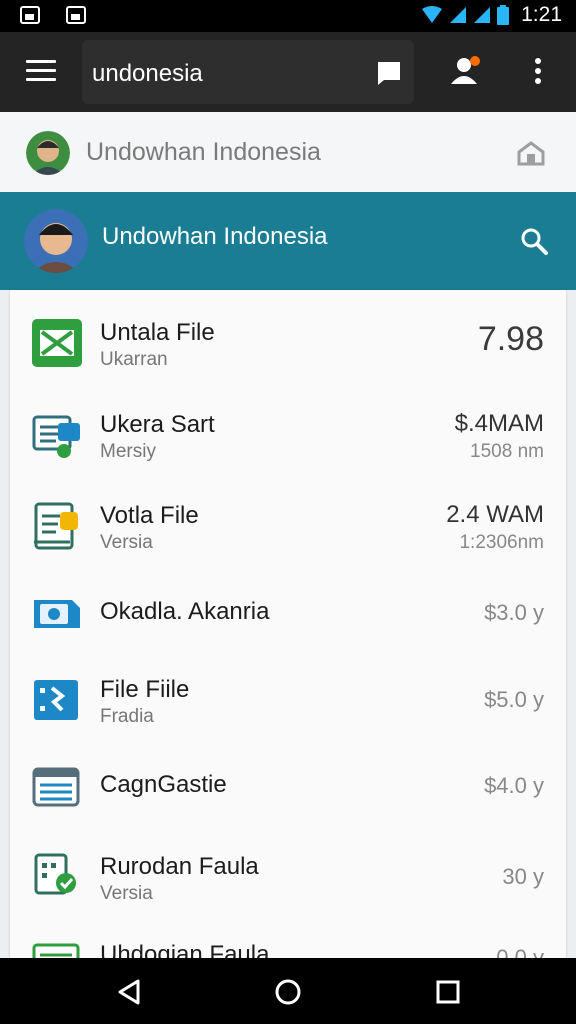 The width and height of the screenshot is (576, 1024). Describe the element at coordinates (288, 16) in the screenshot. I see `status-bar: 1:21` at that location.